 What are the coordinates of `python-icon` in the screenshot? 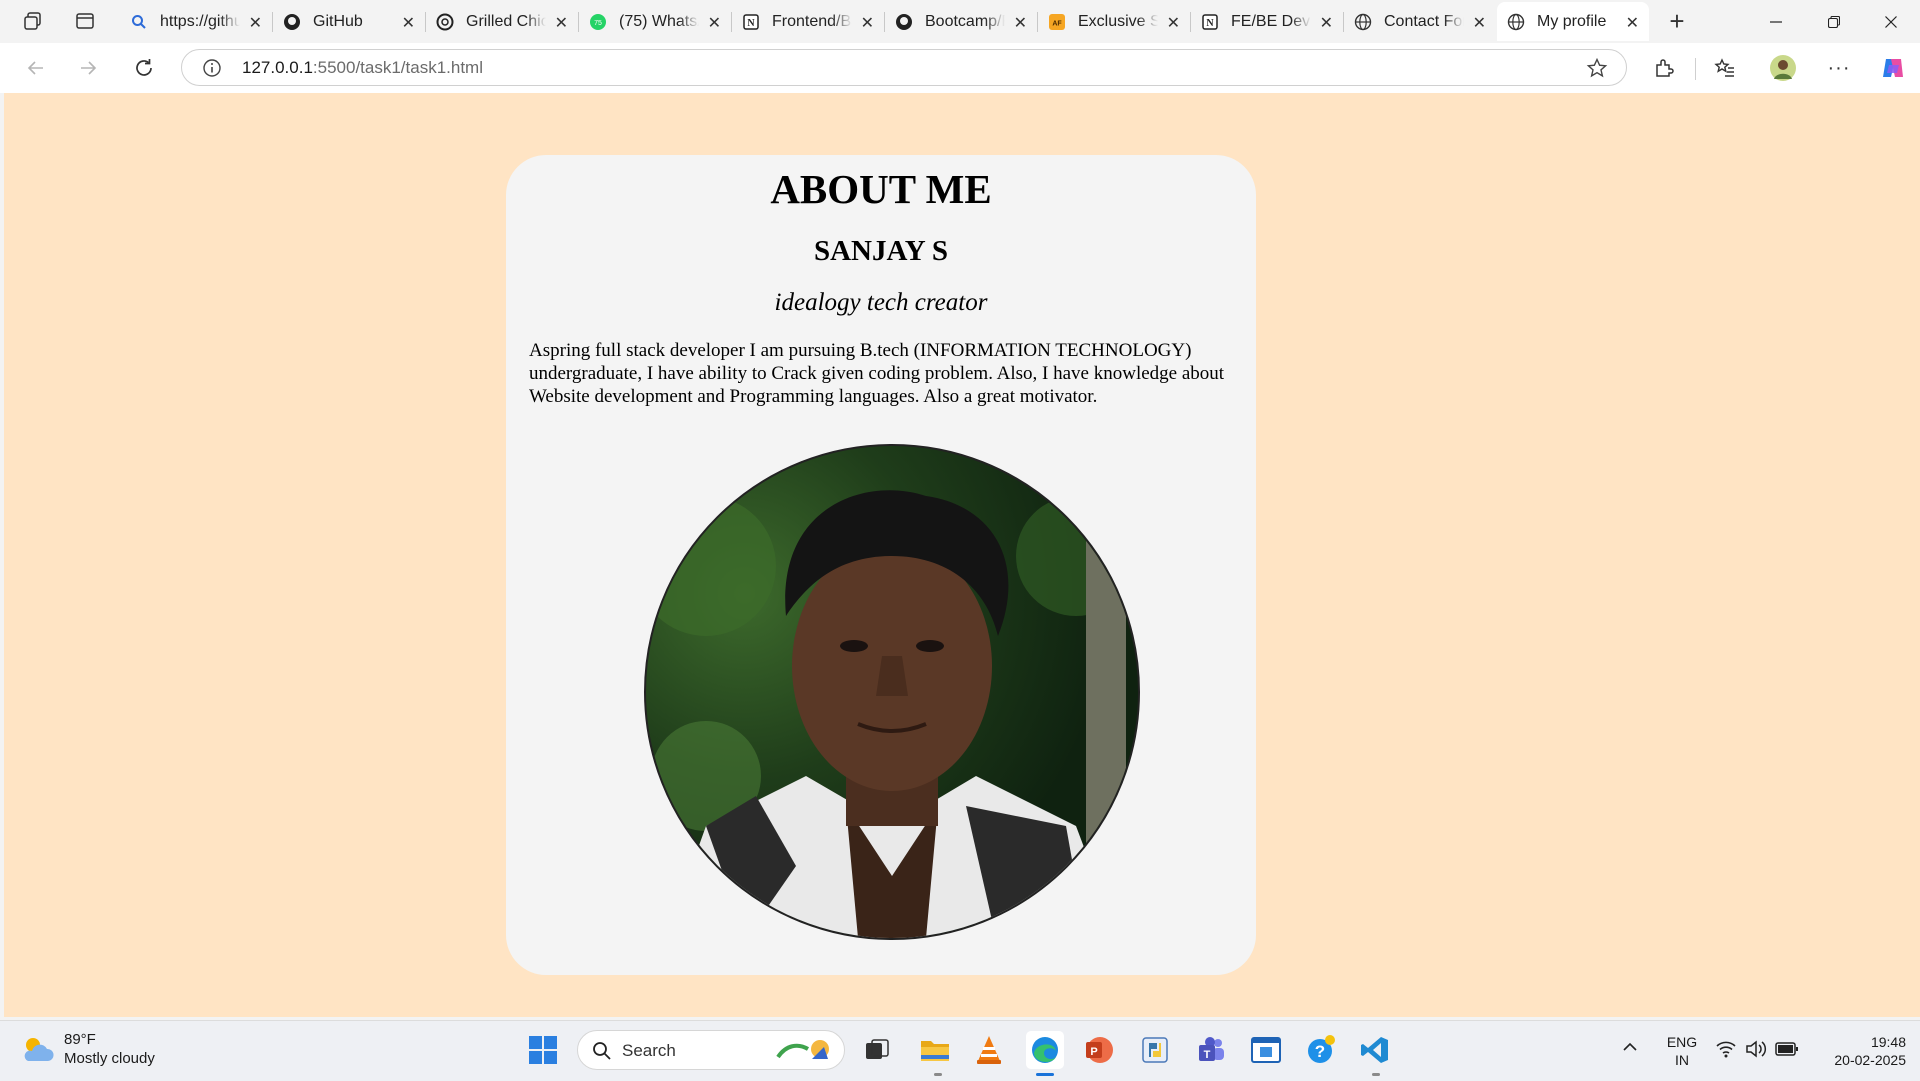 It's located at (1155, 1050).